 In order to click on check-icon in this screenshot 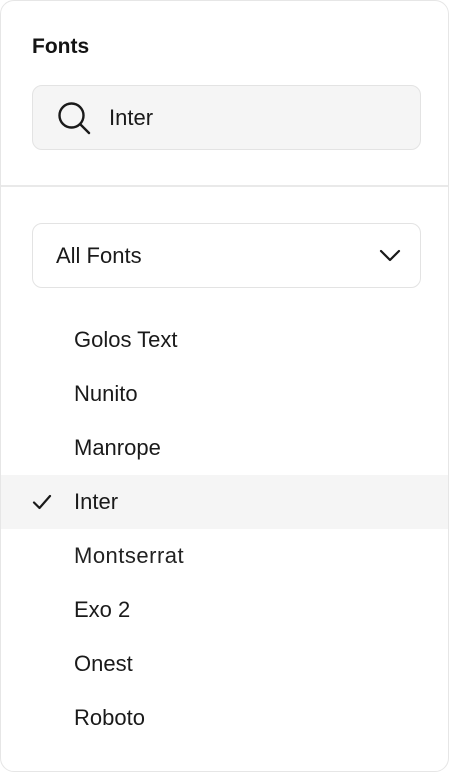, I will do `click(42, 502)`.